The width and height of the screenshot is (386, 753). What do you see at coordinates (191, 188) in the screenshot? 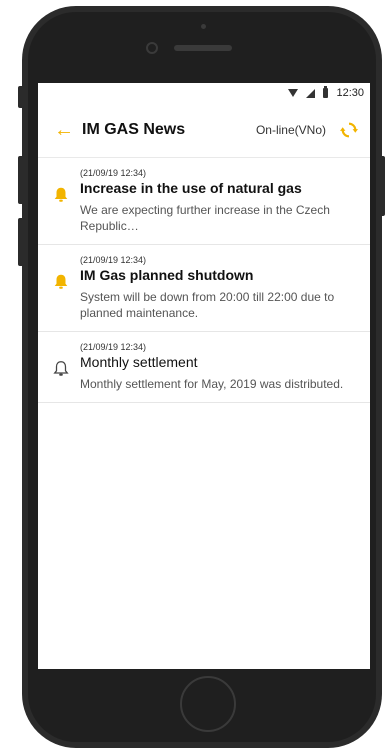
I see `news-title: Increase in the use of natural gas` at bounding box center [191, 188].